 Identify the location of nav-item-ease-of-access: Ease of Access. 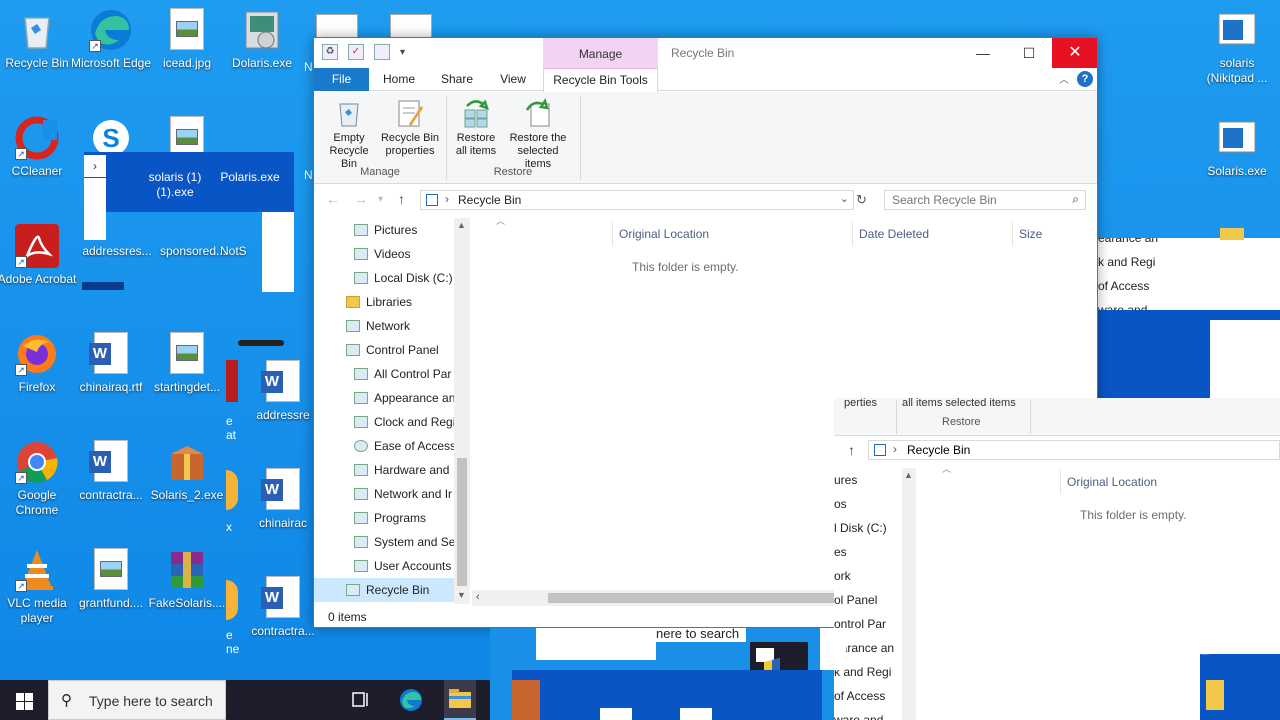
(384, 446).